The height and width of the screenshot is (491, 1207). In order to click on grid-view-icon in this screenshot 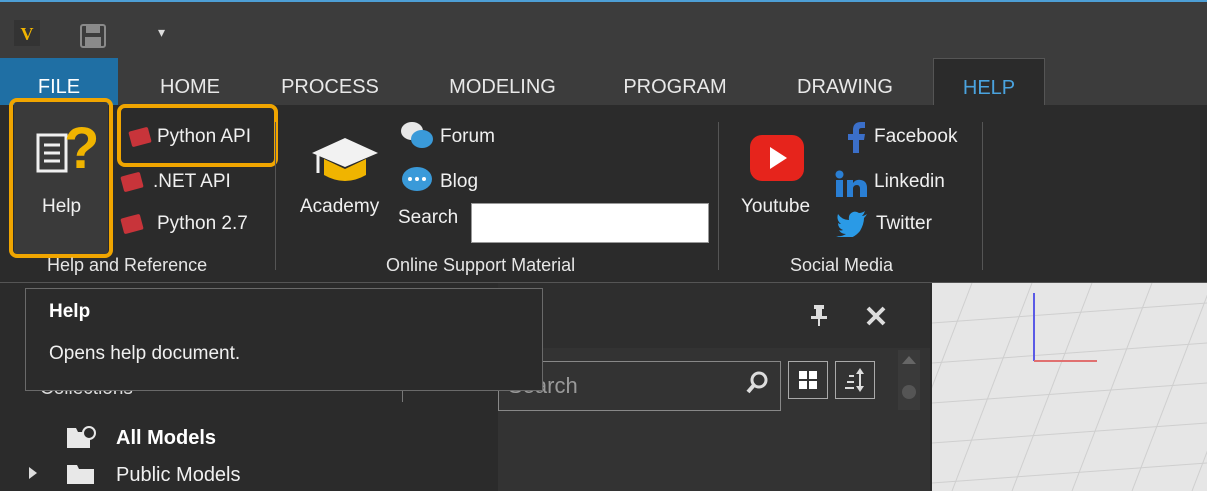, I will do `click(808, 380)`.